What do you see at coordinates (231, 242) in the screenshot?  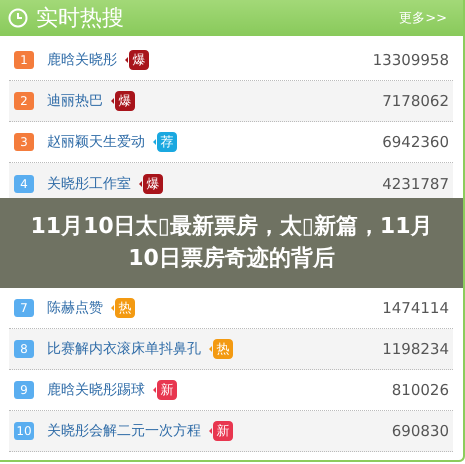 I see `article-title: 11月10日太▯最新票房，太▯新篇，11月10日票房奇迹的背后` at bounding box center [231, 242].